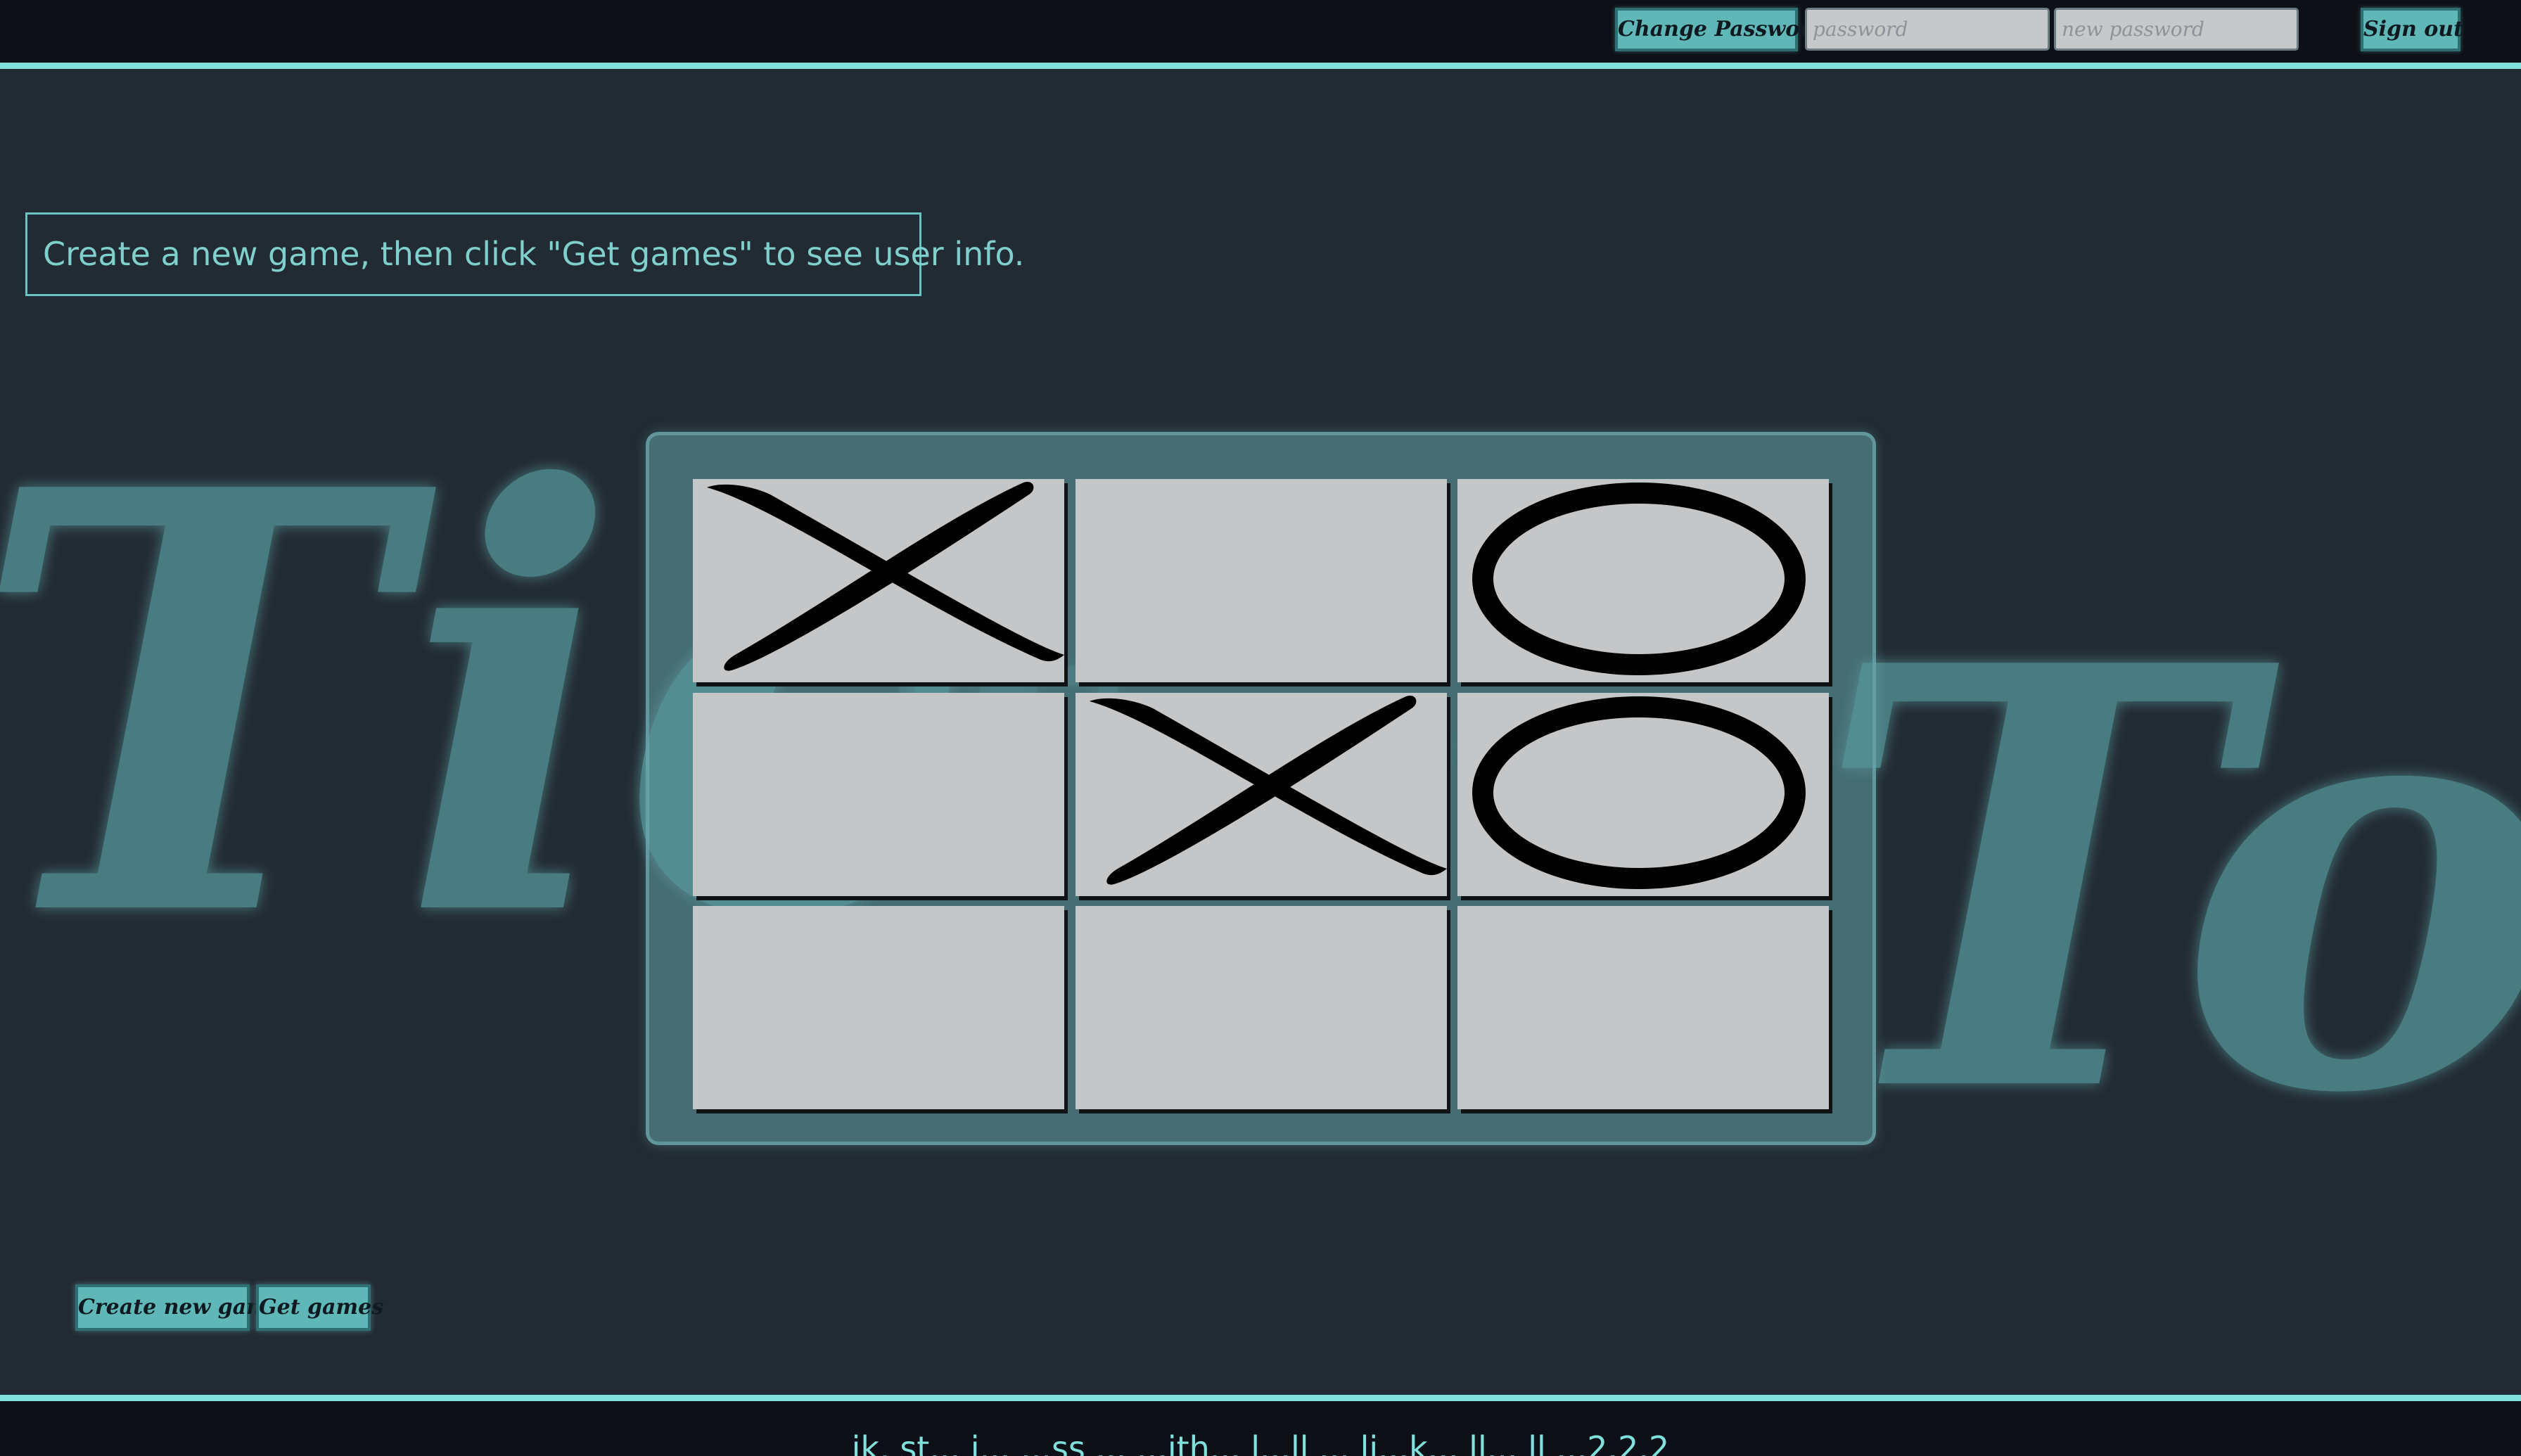 The height and width of the screenshot is (1456, 2521). I want to click on sign-out-button: Sign out, so click(2412, 29).